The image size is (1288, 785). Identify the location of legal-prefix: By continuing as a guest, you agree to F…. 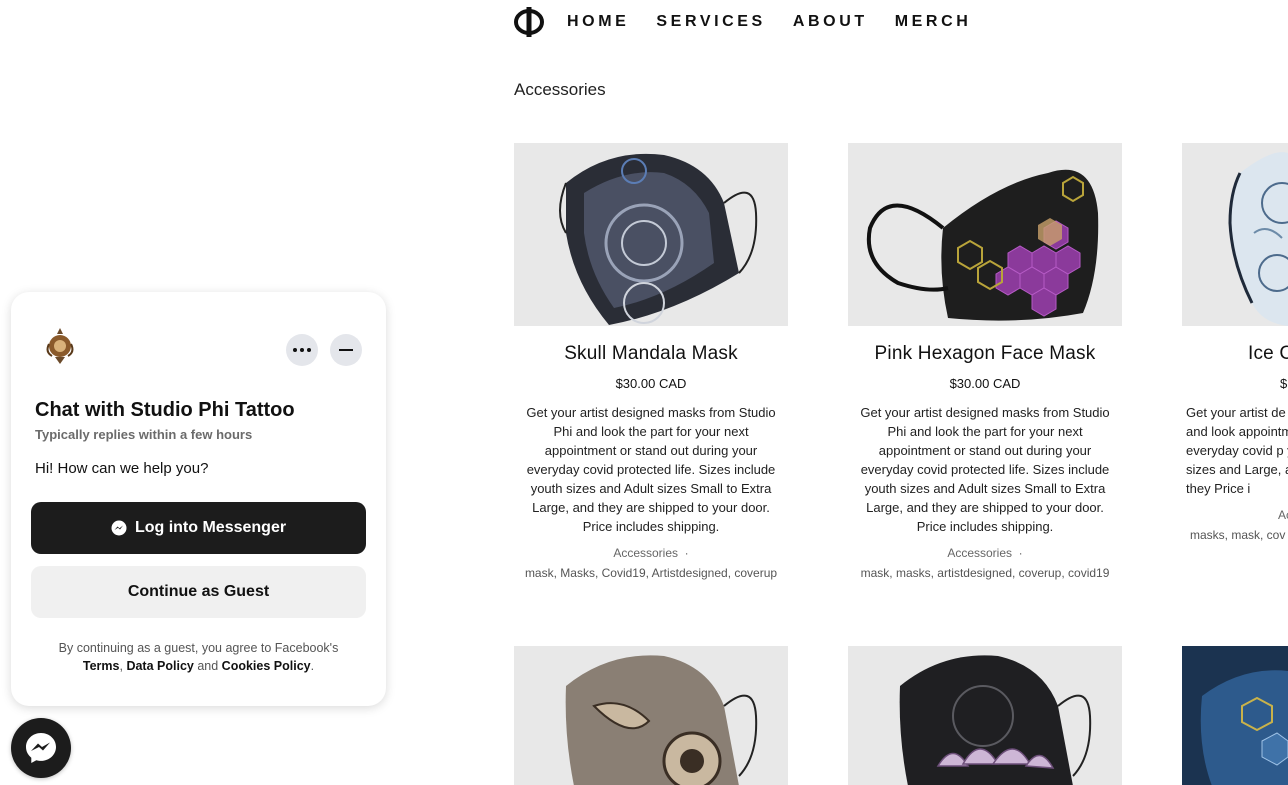
(198, 648).